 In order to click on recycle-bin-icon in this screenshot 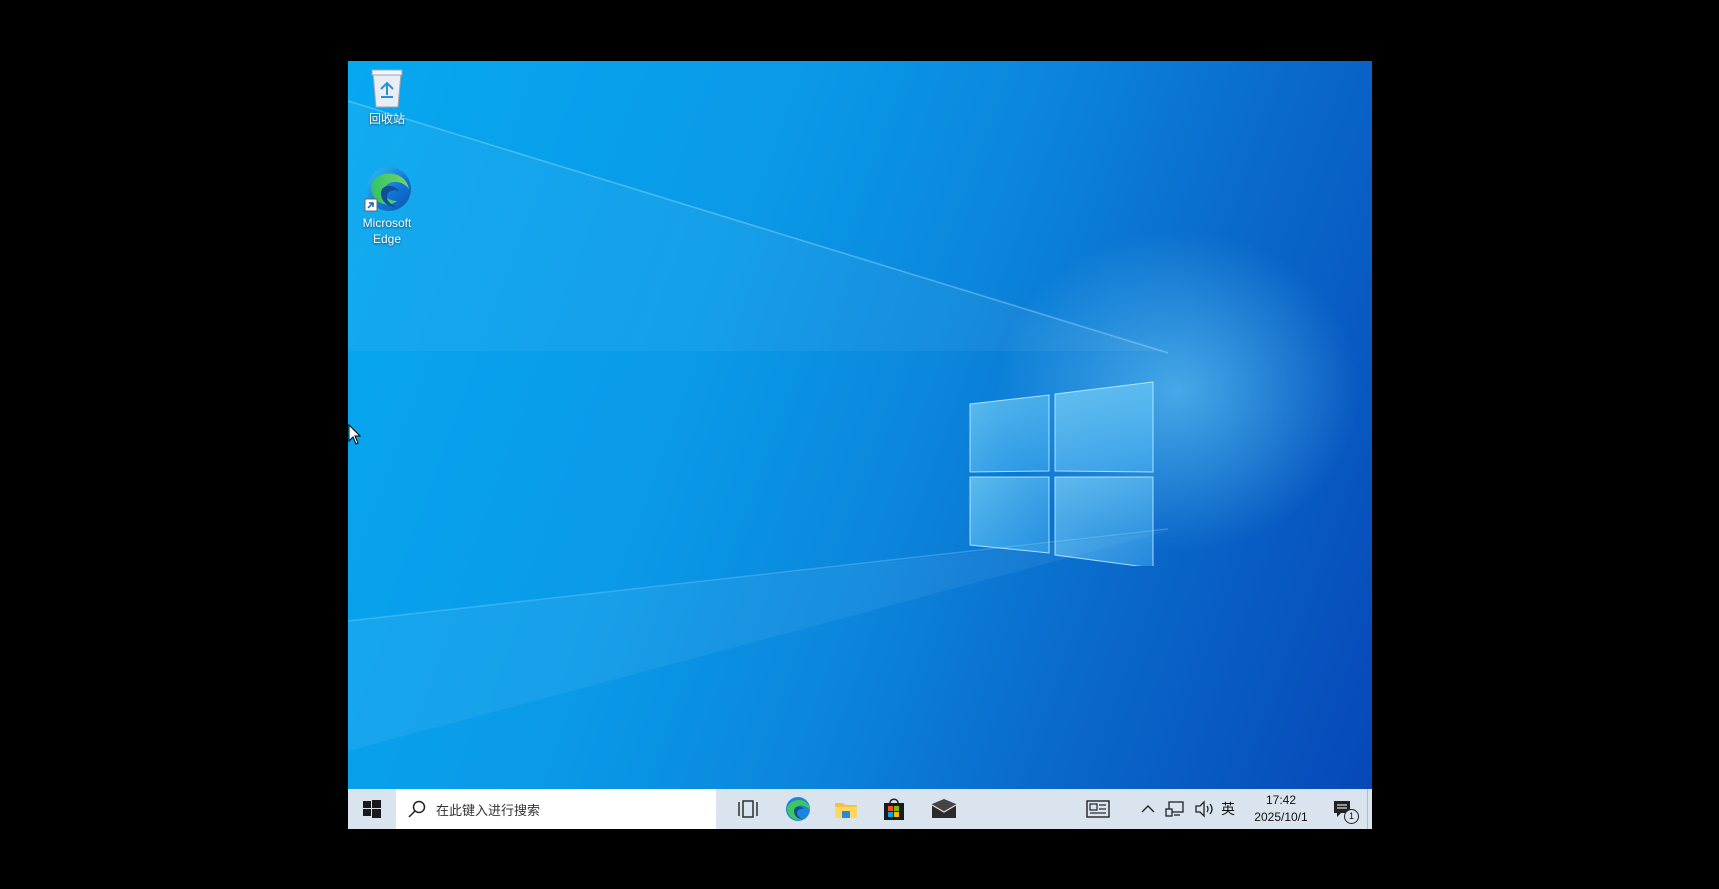, I will do `click(387, 88)`.